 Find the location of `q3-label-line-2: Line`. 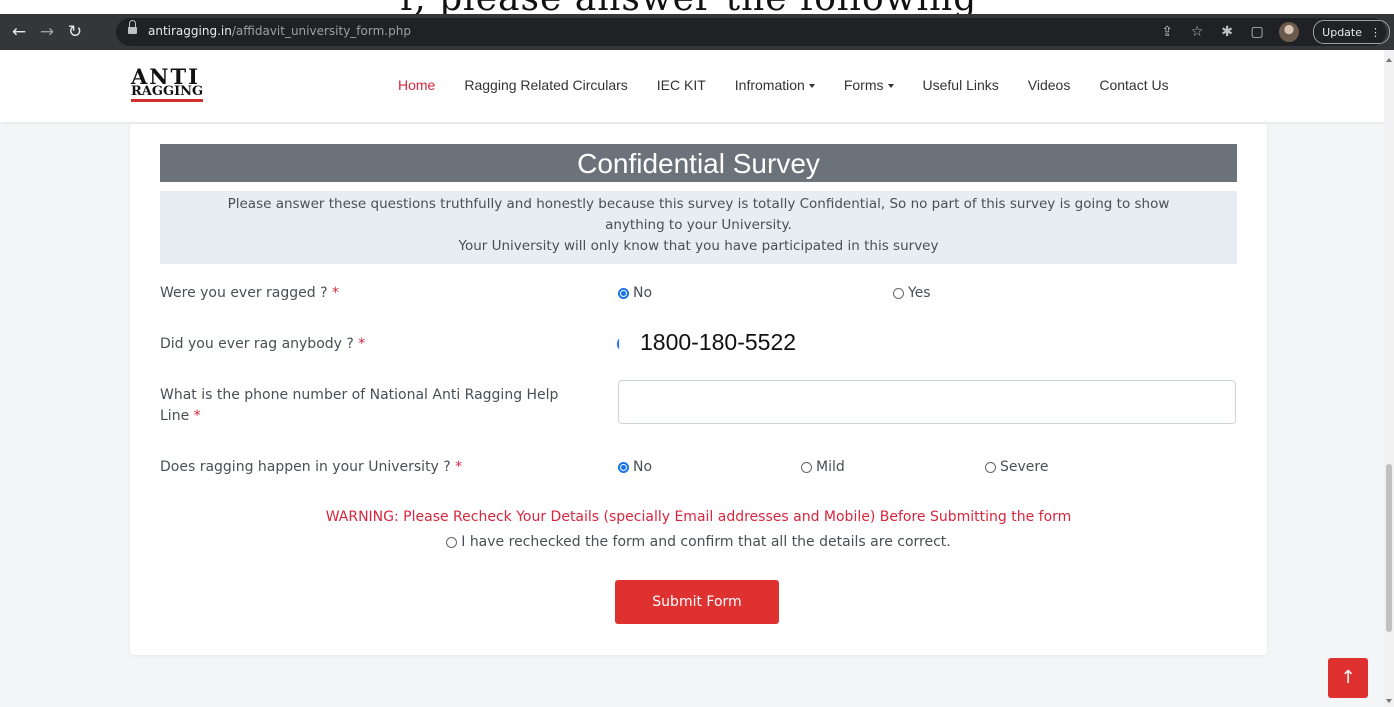

q3-label-line-2: Line is located at coordinates (175, 416).